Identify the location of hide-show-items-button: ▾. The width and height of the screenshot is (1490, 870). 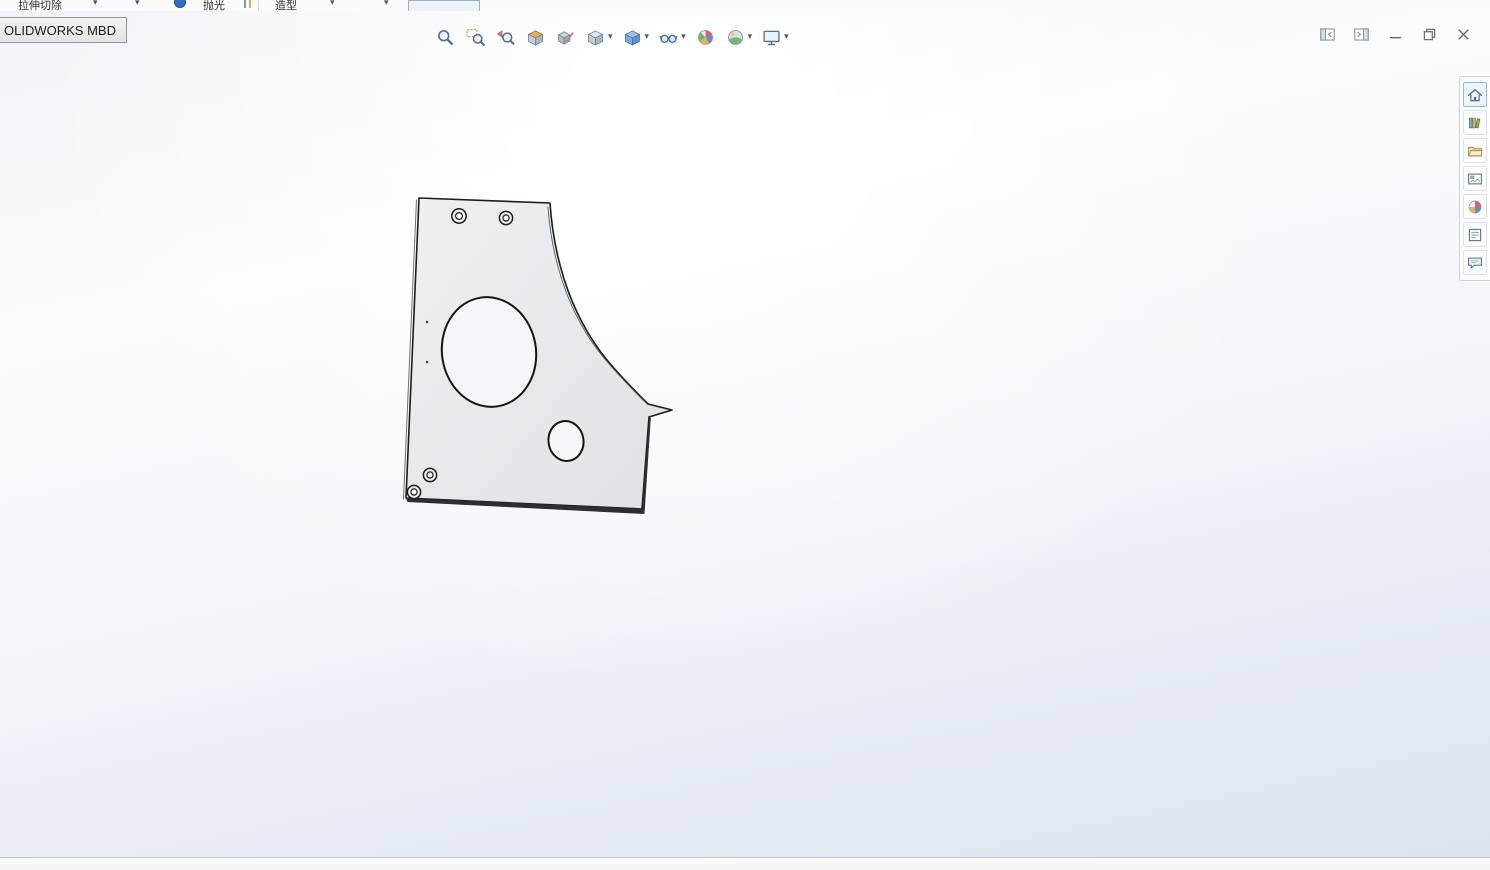
(672, 37).